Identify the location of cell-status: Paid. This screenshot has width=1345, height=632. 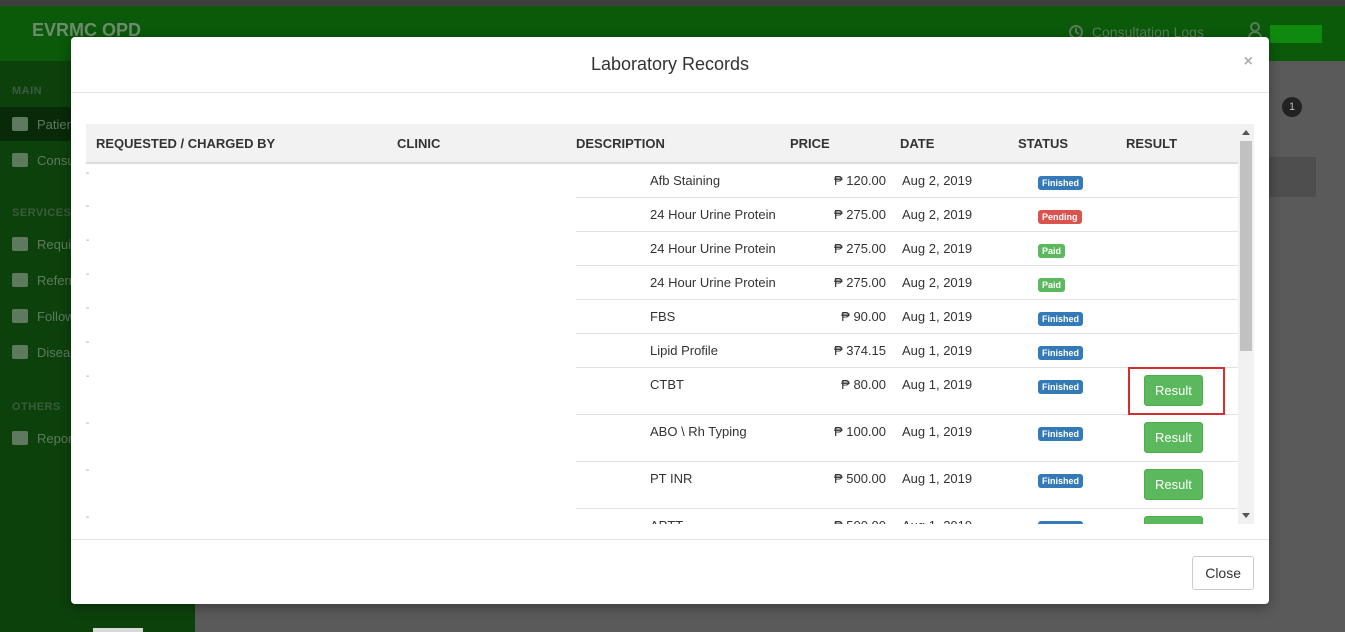
(1072, 281).